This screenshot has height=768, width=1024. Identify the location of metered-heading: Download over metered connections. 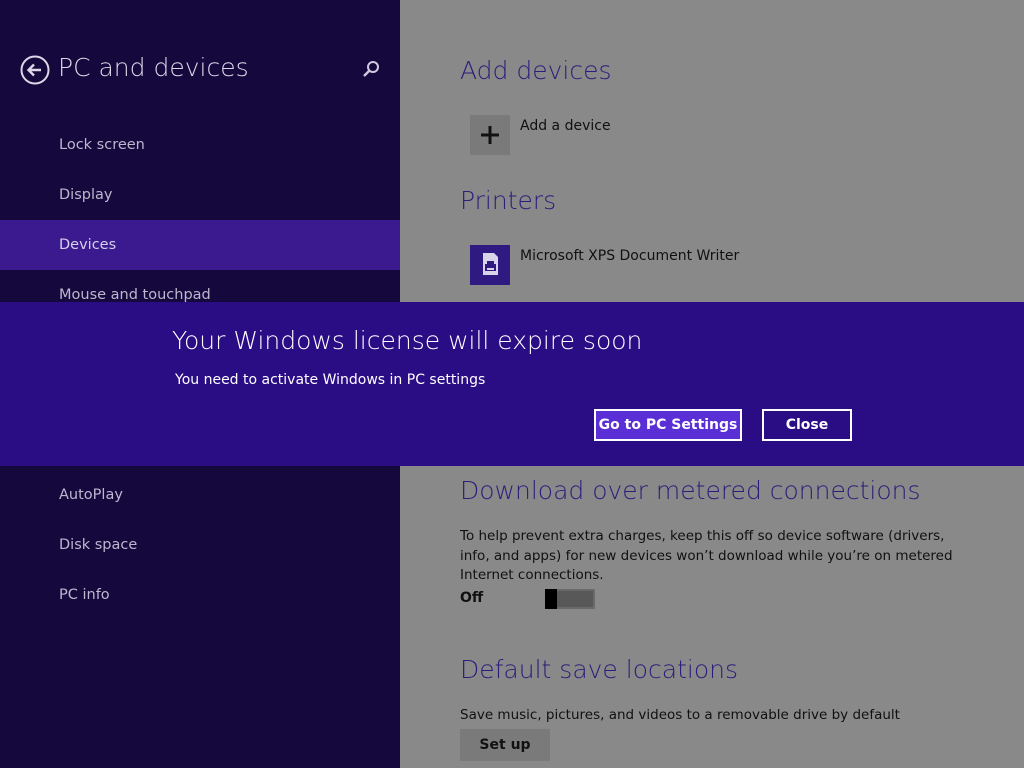
(690, 490).